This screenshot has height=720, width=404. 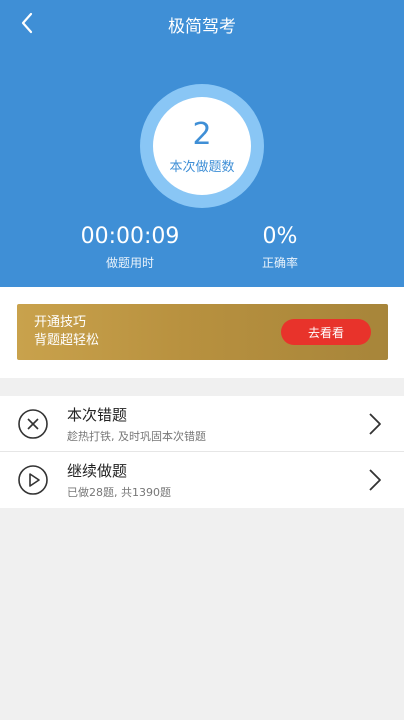 I want to click on question-count: 2, so click(x=202, y=134).